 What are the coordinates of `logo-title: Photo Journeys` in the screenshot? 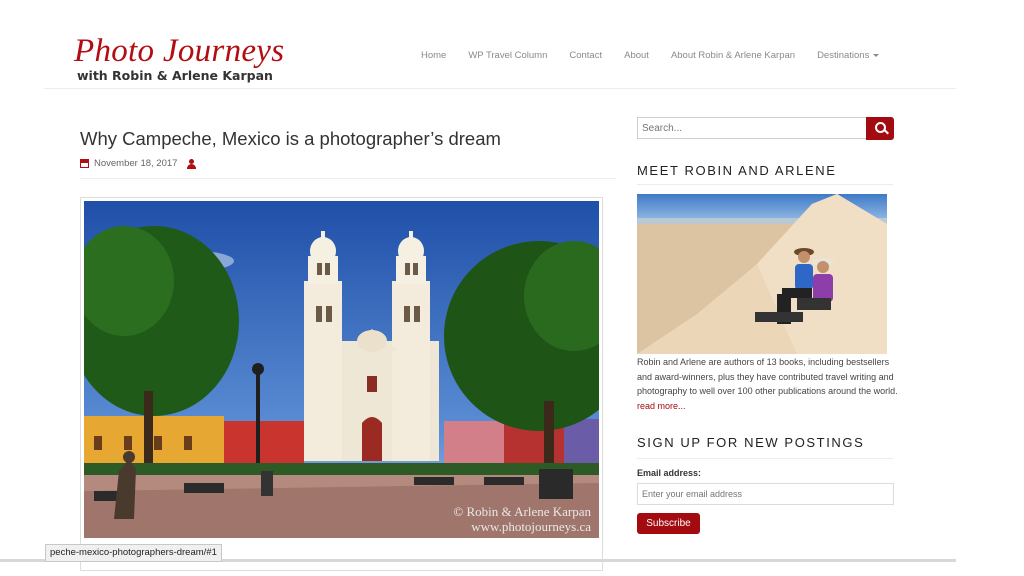 It's located at (179, 51).